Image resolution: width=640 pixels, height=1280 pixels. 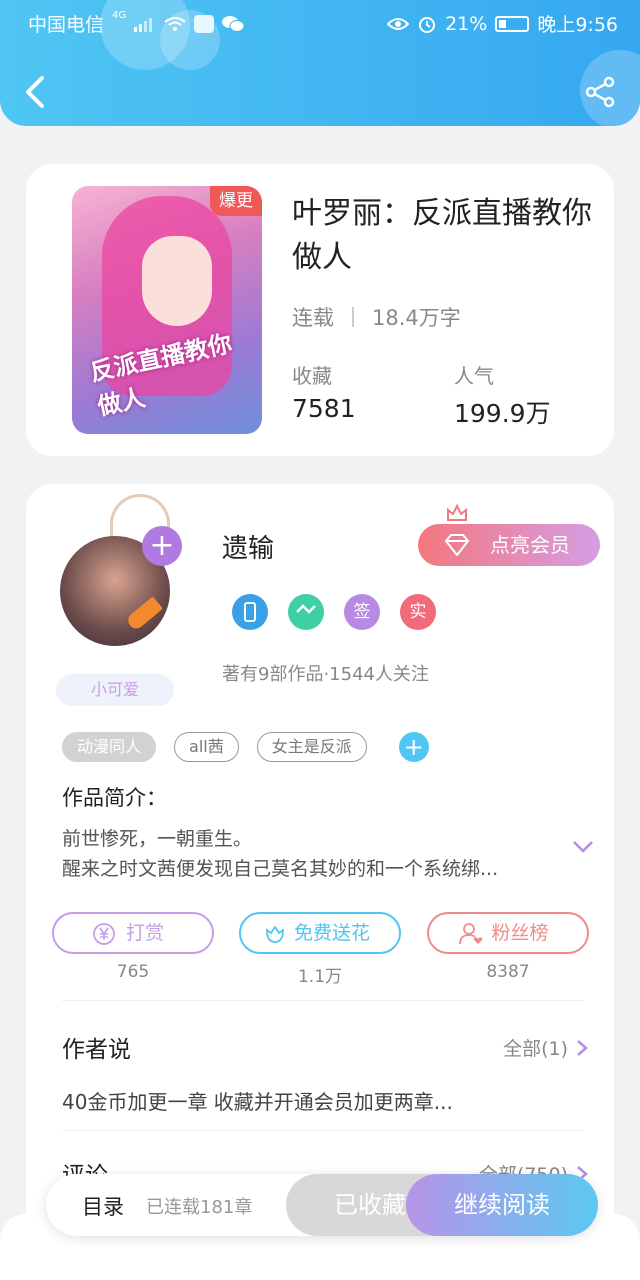 What do you see at coordinates (582, 1047) in the screenshot?
I see `chevron-right-icon` at bounding box center [582, 1047].